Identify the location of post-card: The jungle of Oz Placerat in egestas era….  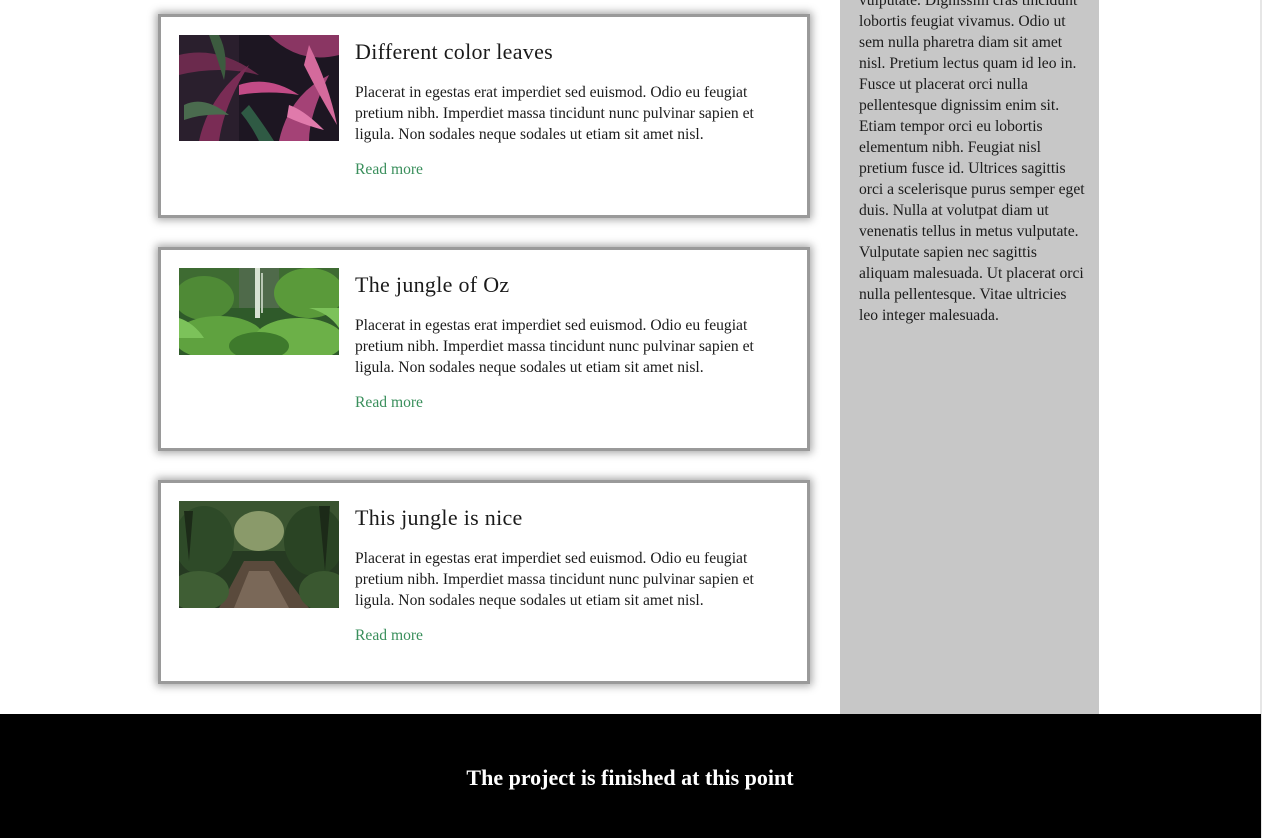
(484, 349).